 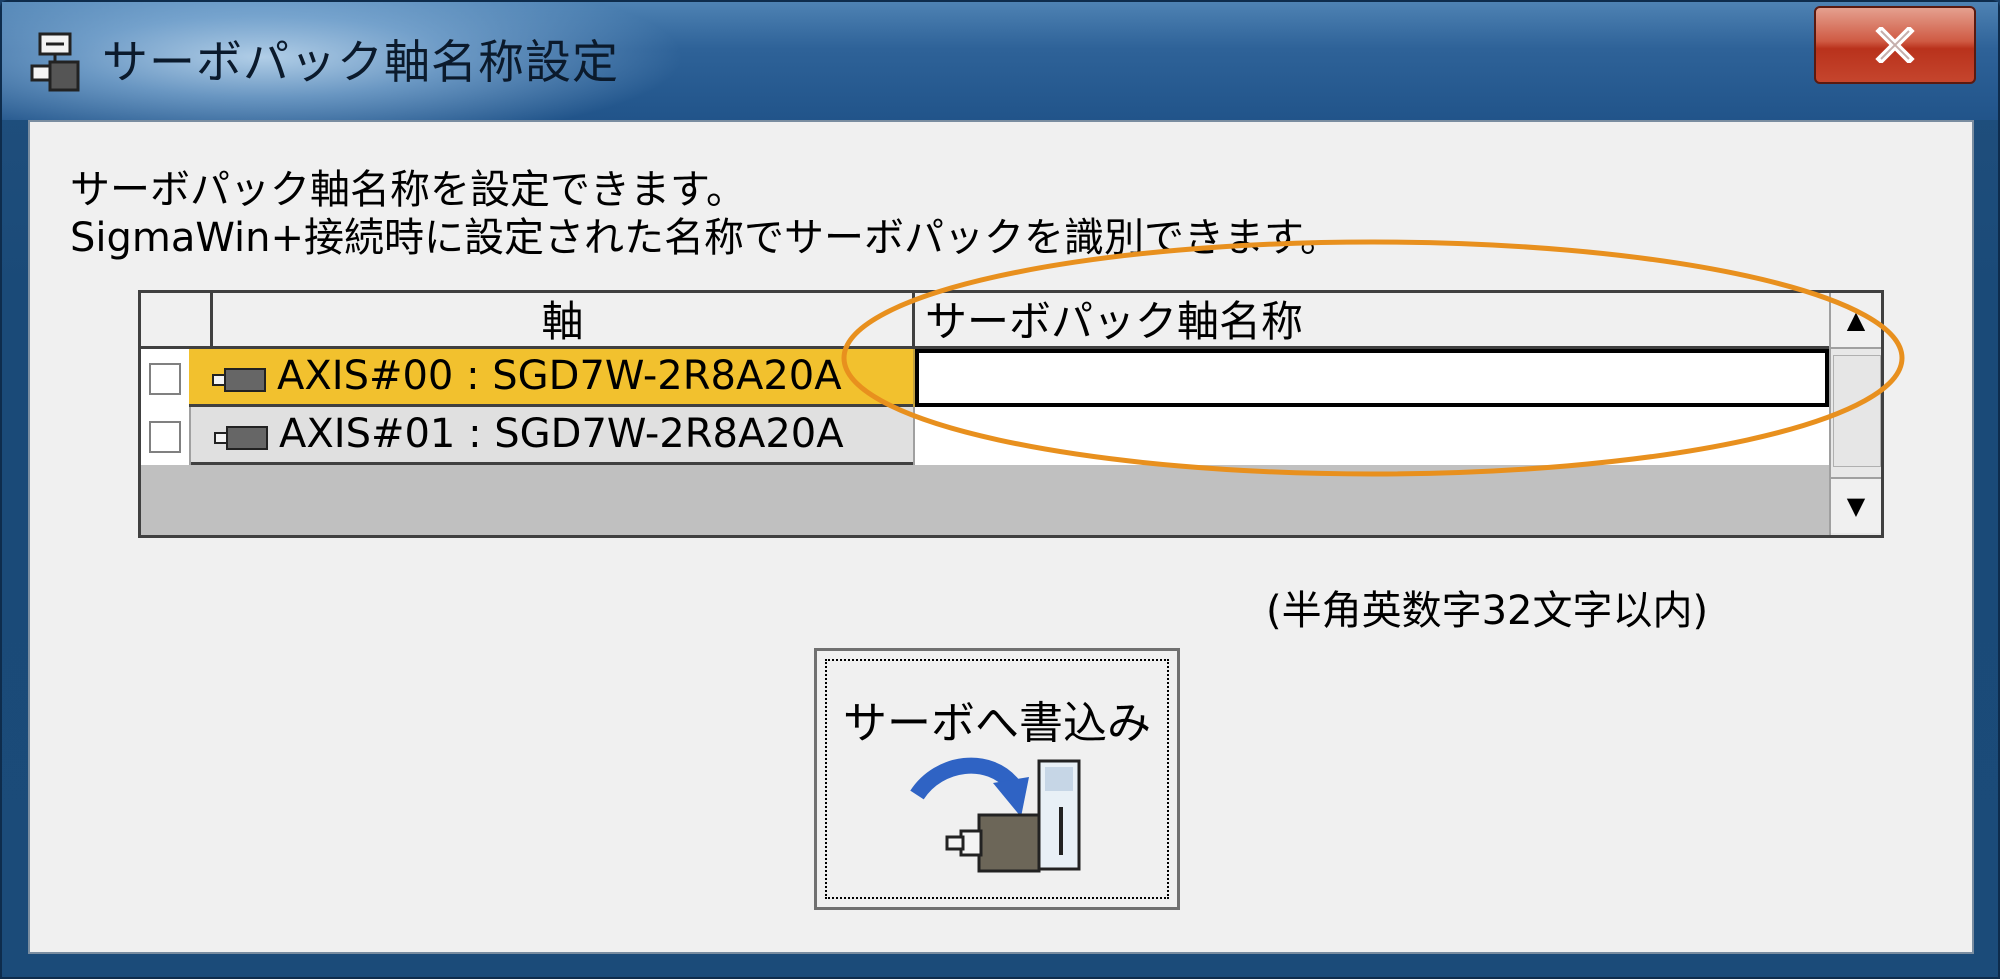 I want to click on scroll-thumb, so click(x=1857, y=411).